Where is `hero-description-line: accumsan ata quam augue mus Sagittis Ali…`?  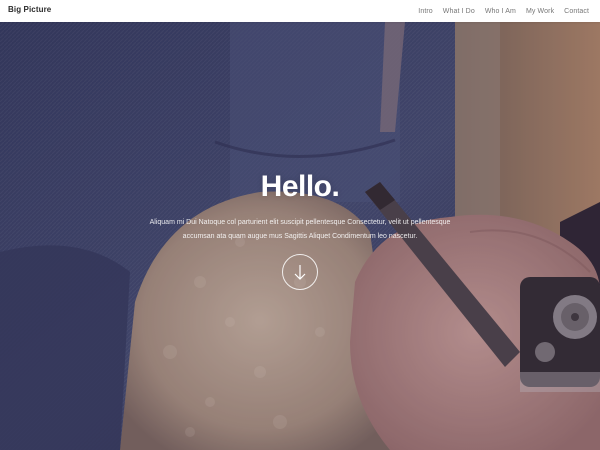 hero-description-line: accumsan ata quam augue mus Sagittis Ali… is located at coordinates (300, 236).